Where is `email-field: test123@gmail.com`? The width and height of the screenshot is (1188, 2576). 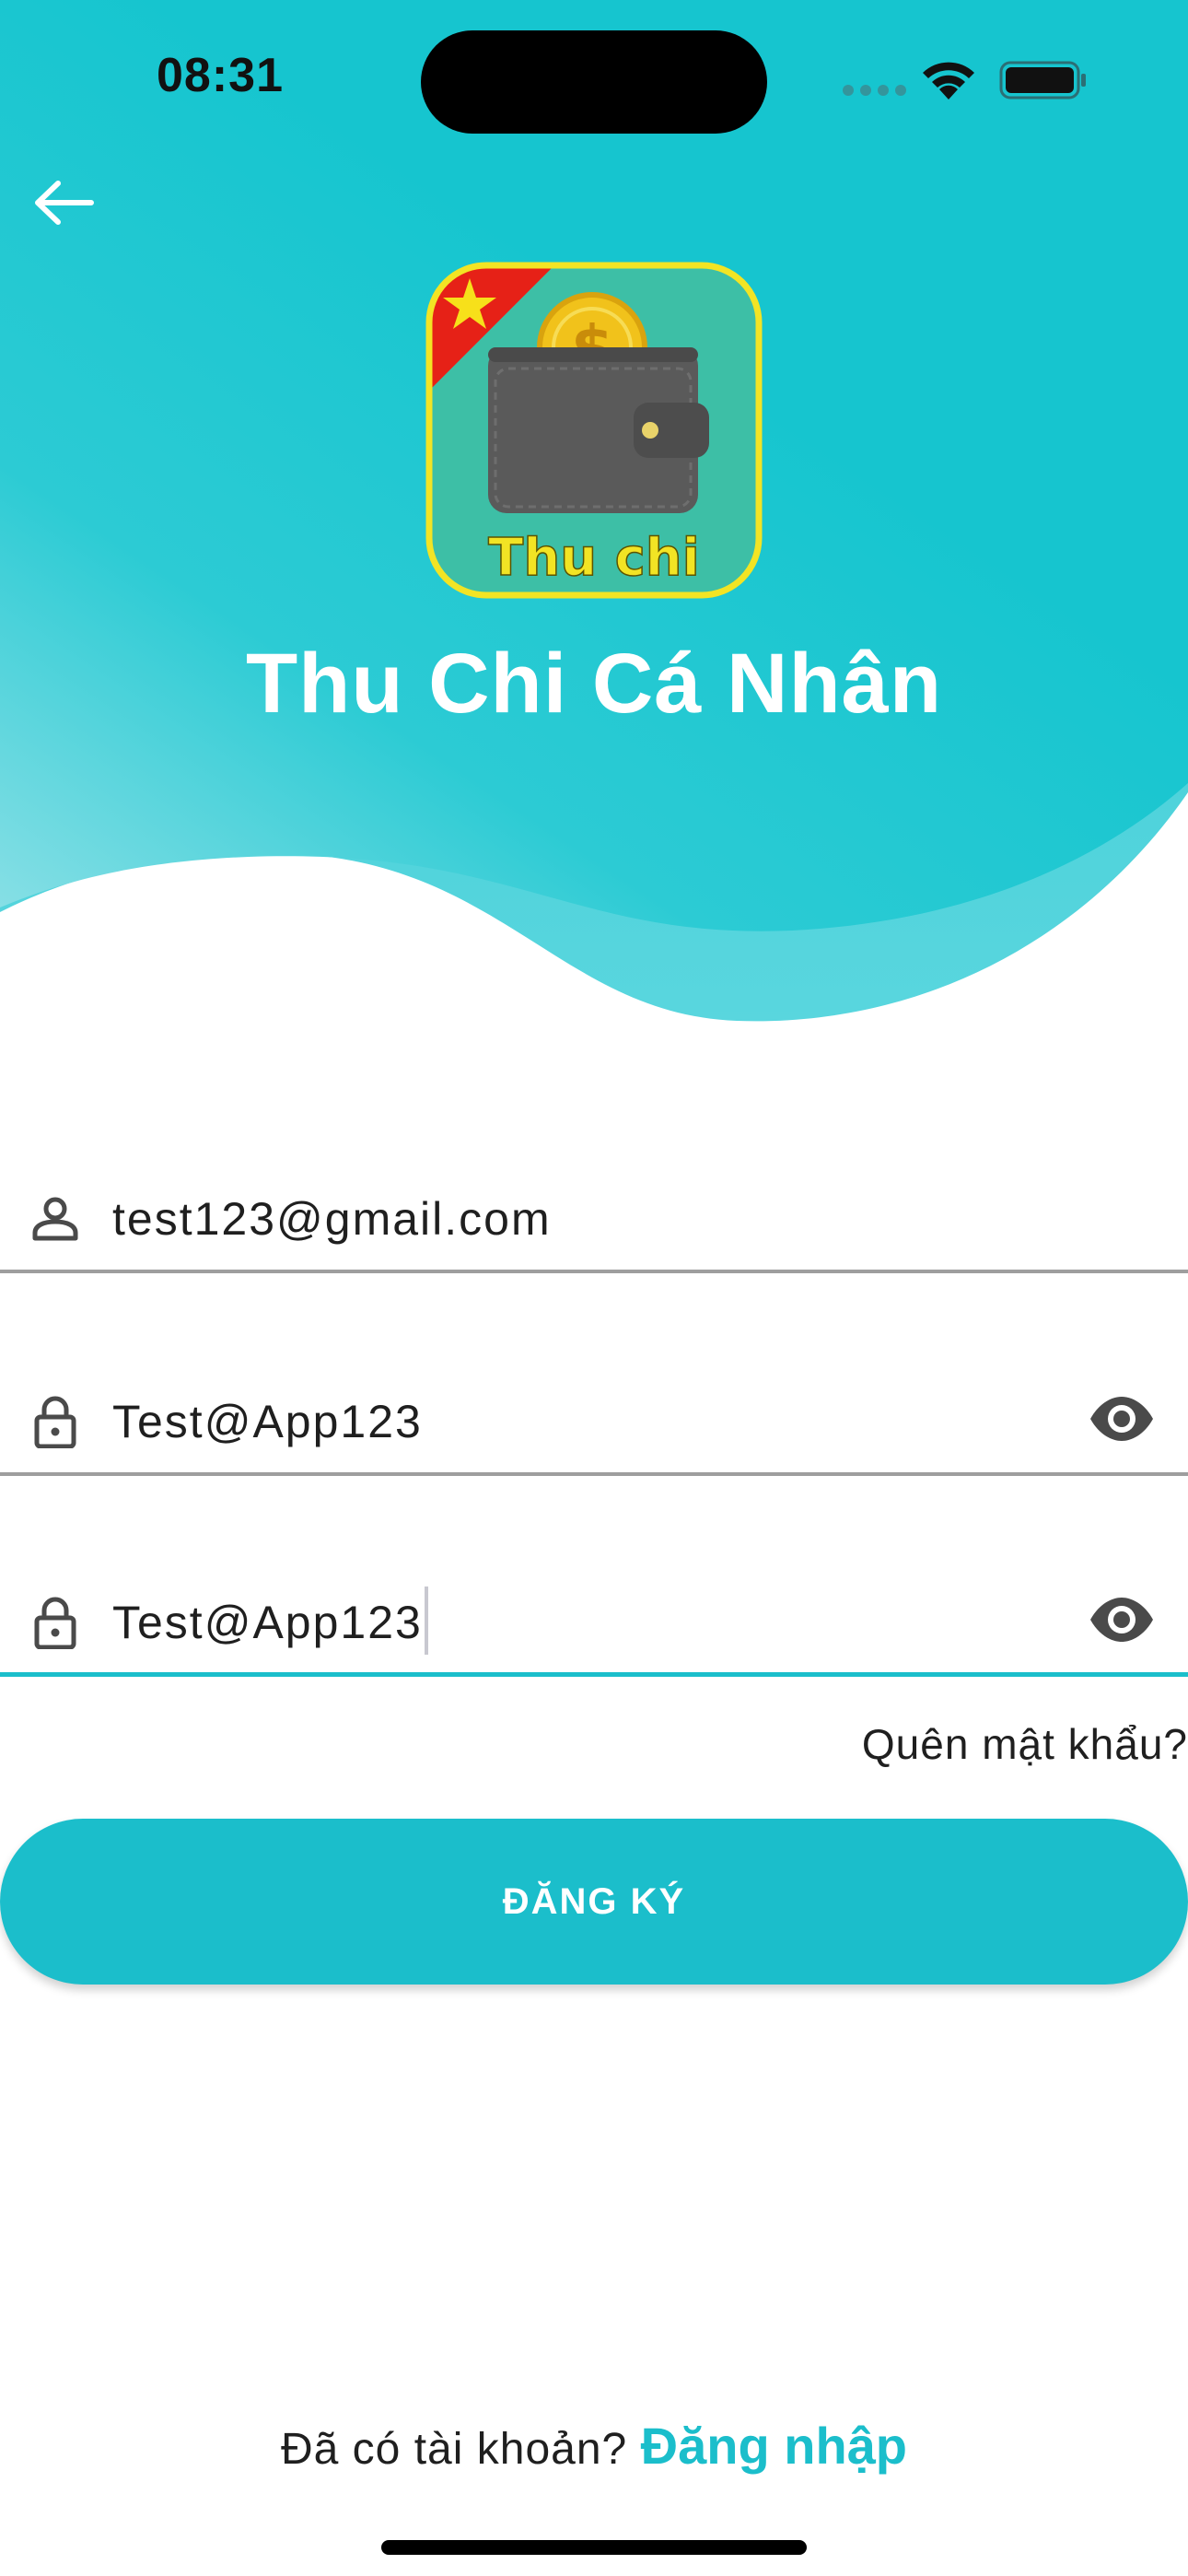
email-field: test123@gmail.com is located at coordinates (594, 1218).